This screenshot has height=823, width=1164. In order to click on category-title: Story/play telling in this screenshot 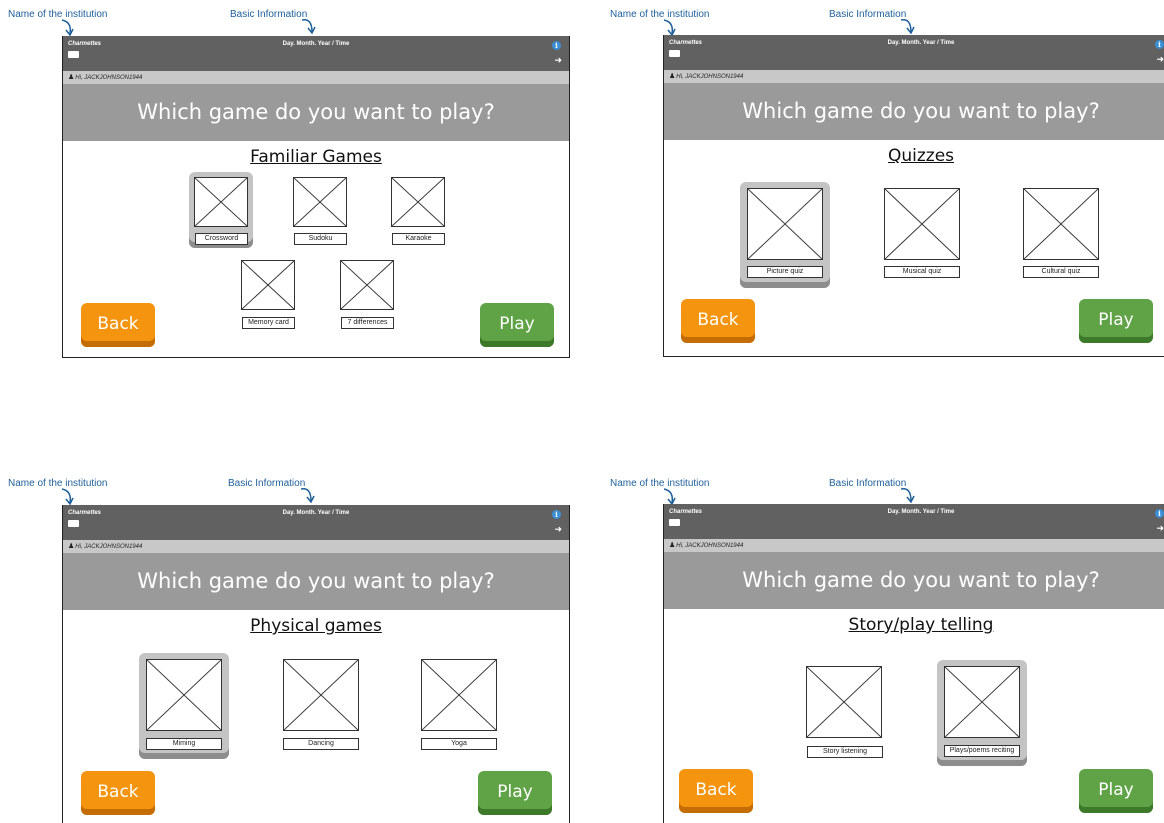, I will do `click(921, 625)`.